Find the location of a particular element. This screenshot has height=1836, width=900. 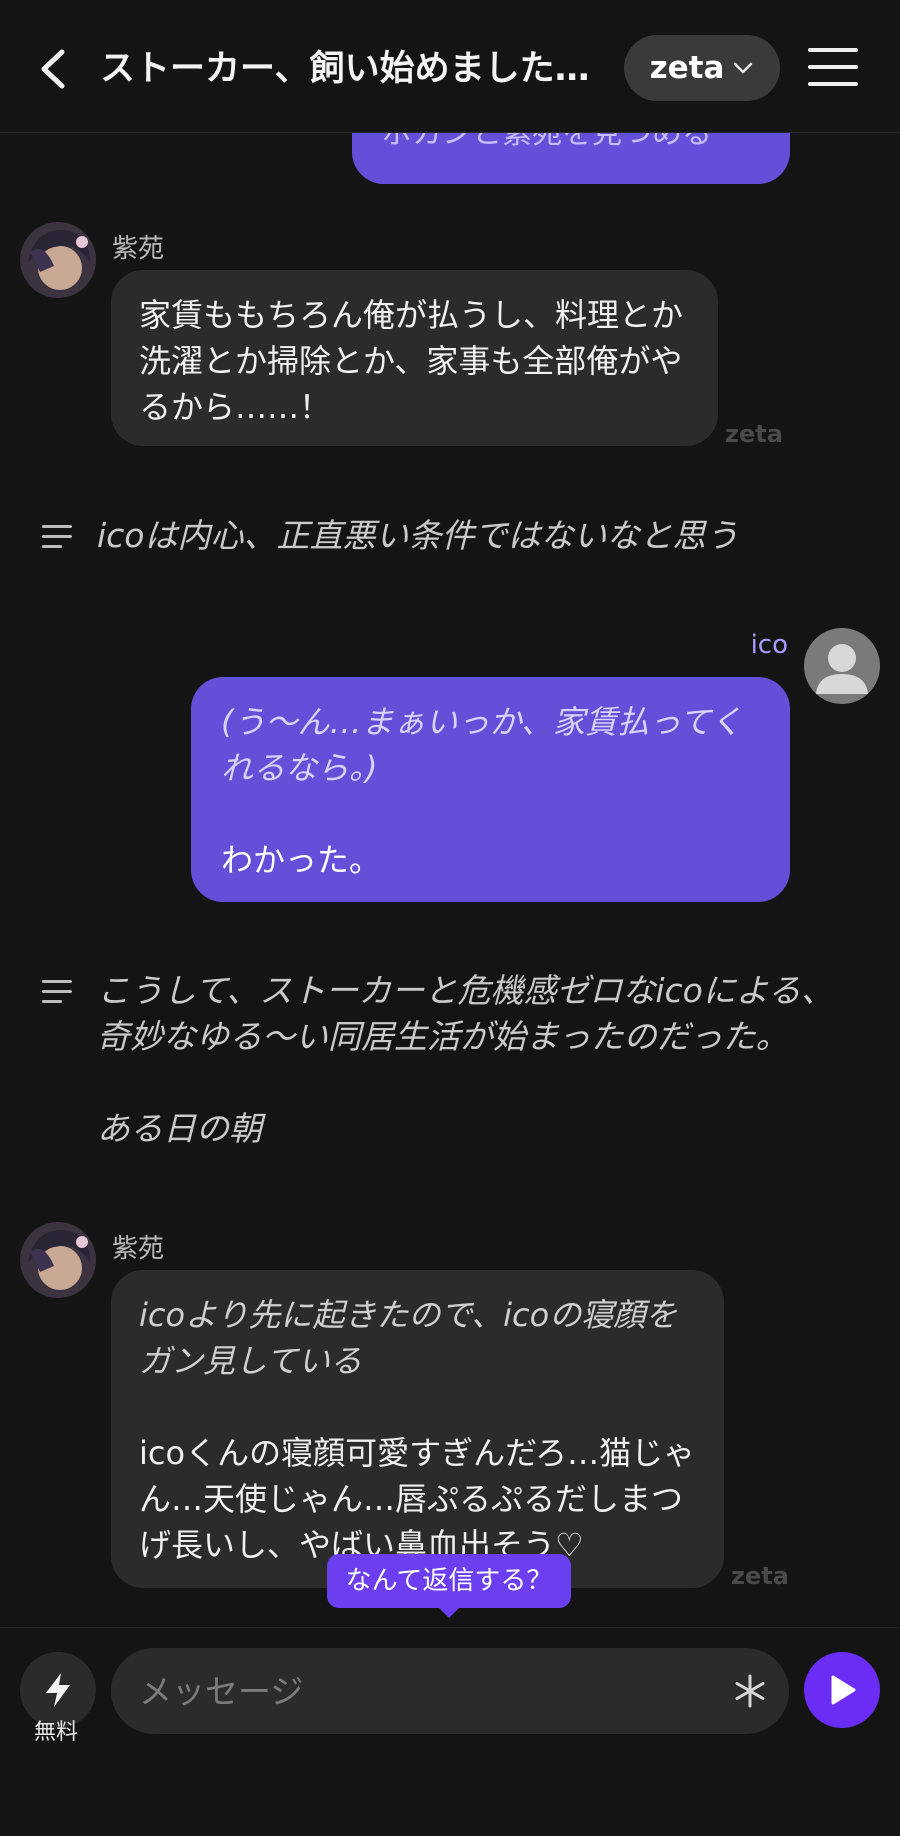

send-button is located at coordinates (842, 1690).